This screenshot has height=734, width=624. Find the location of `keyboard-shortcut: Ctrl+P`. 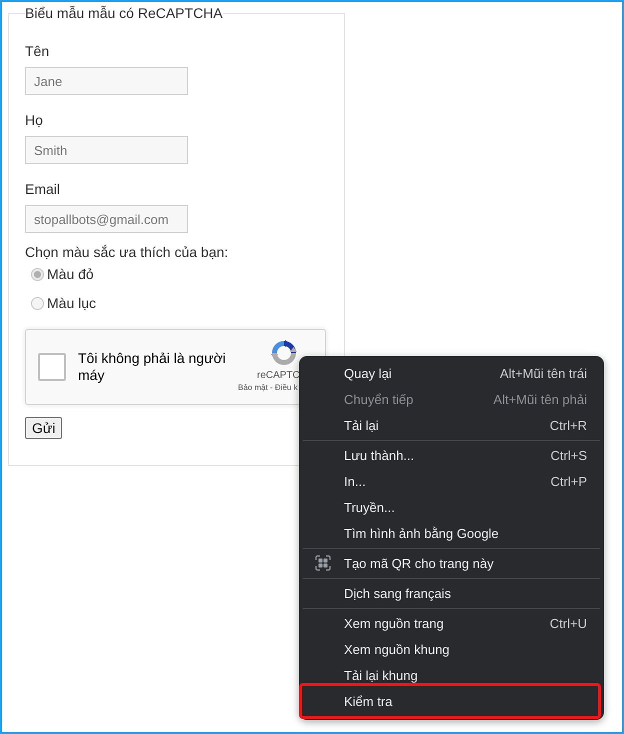

keyboard-shortcut: Ctrl+P is located at coordinates (568, 481).